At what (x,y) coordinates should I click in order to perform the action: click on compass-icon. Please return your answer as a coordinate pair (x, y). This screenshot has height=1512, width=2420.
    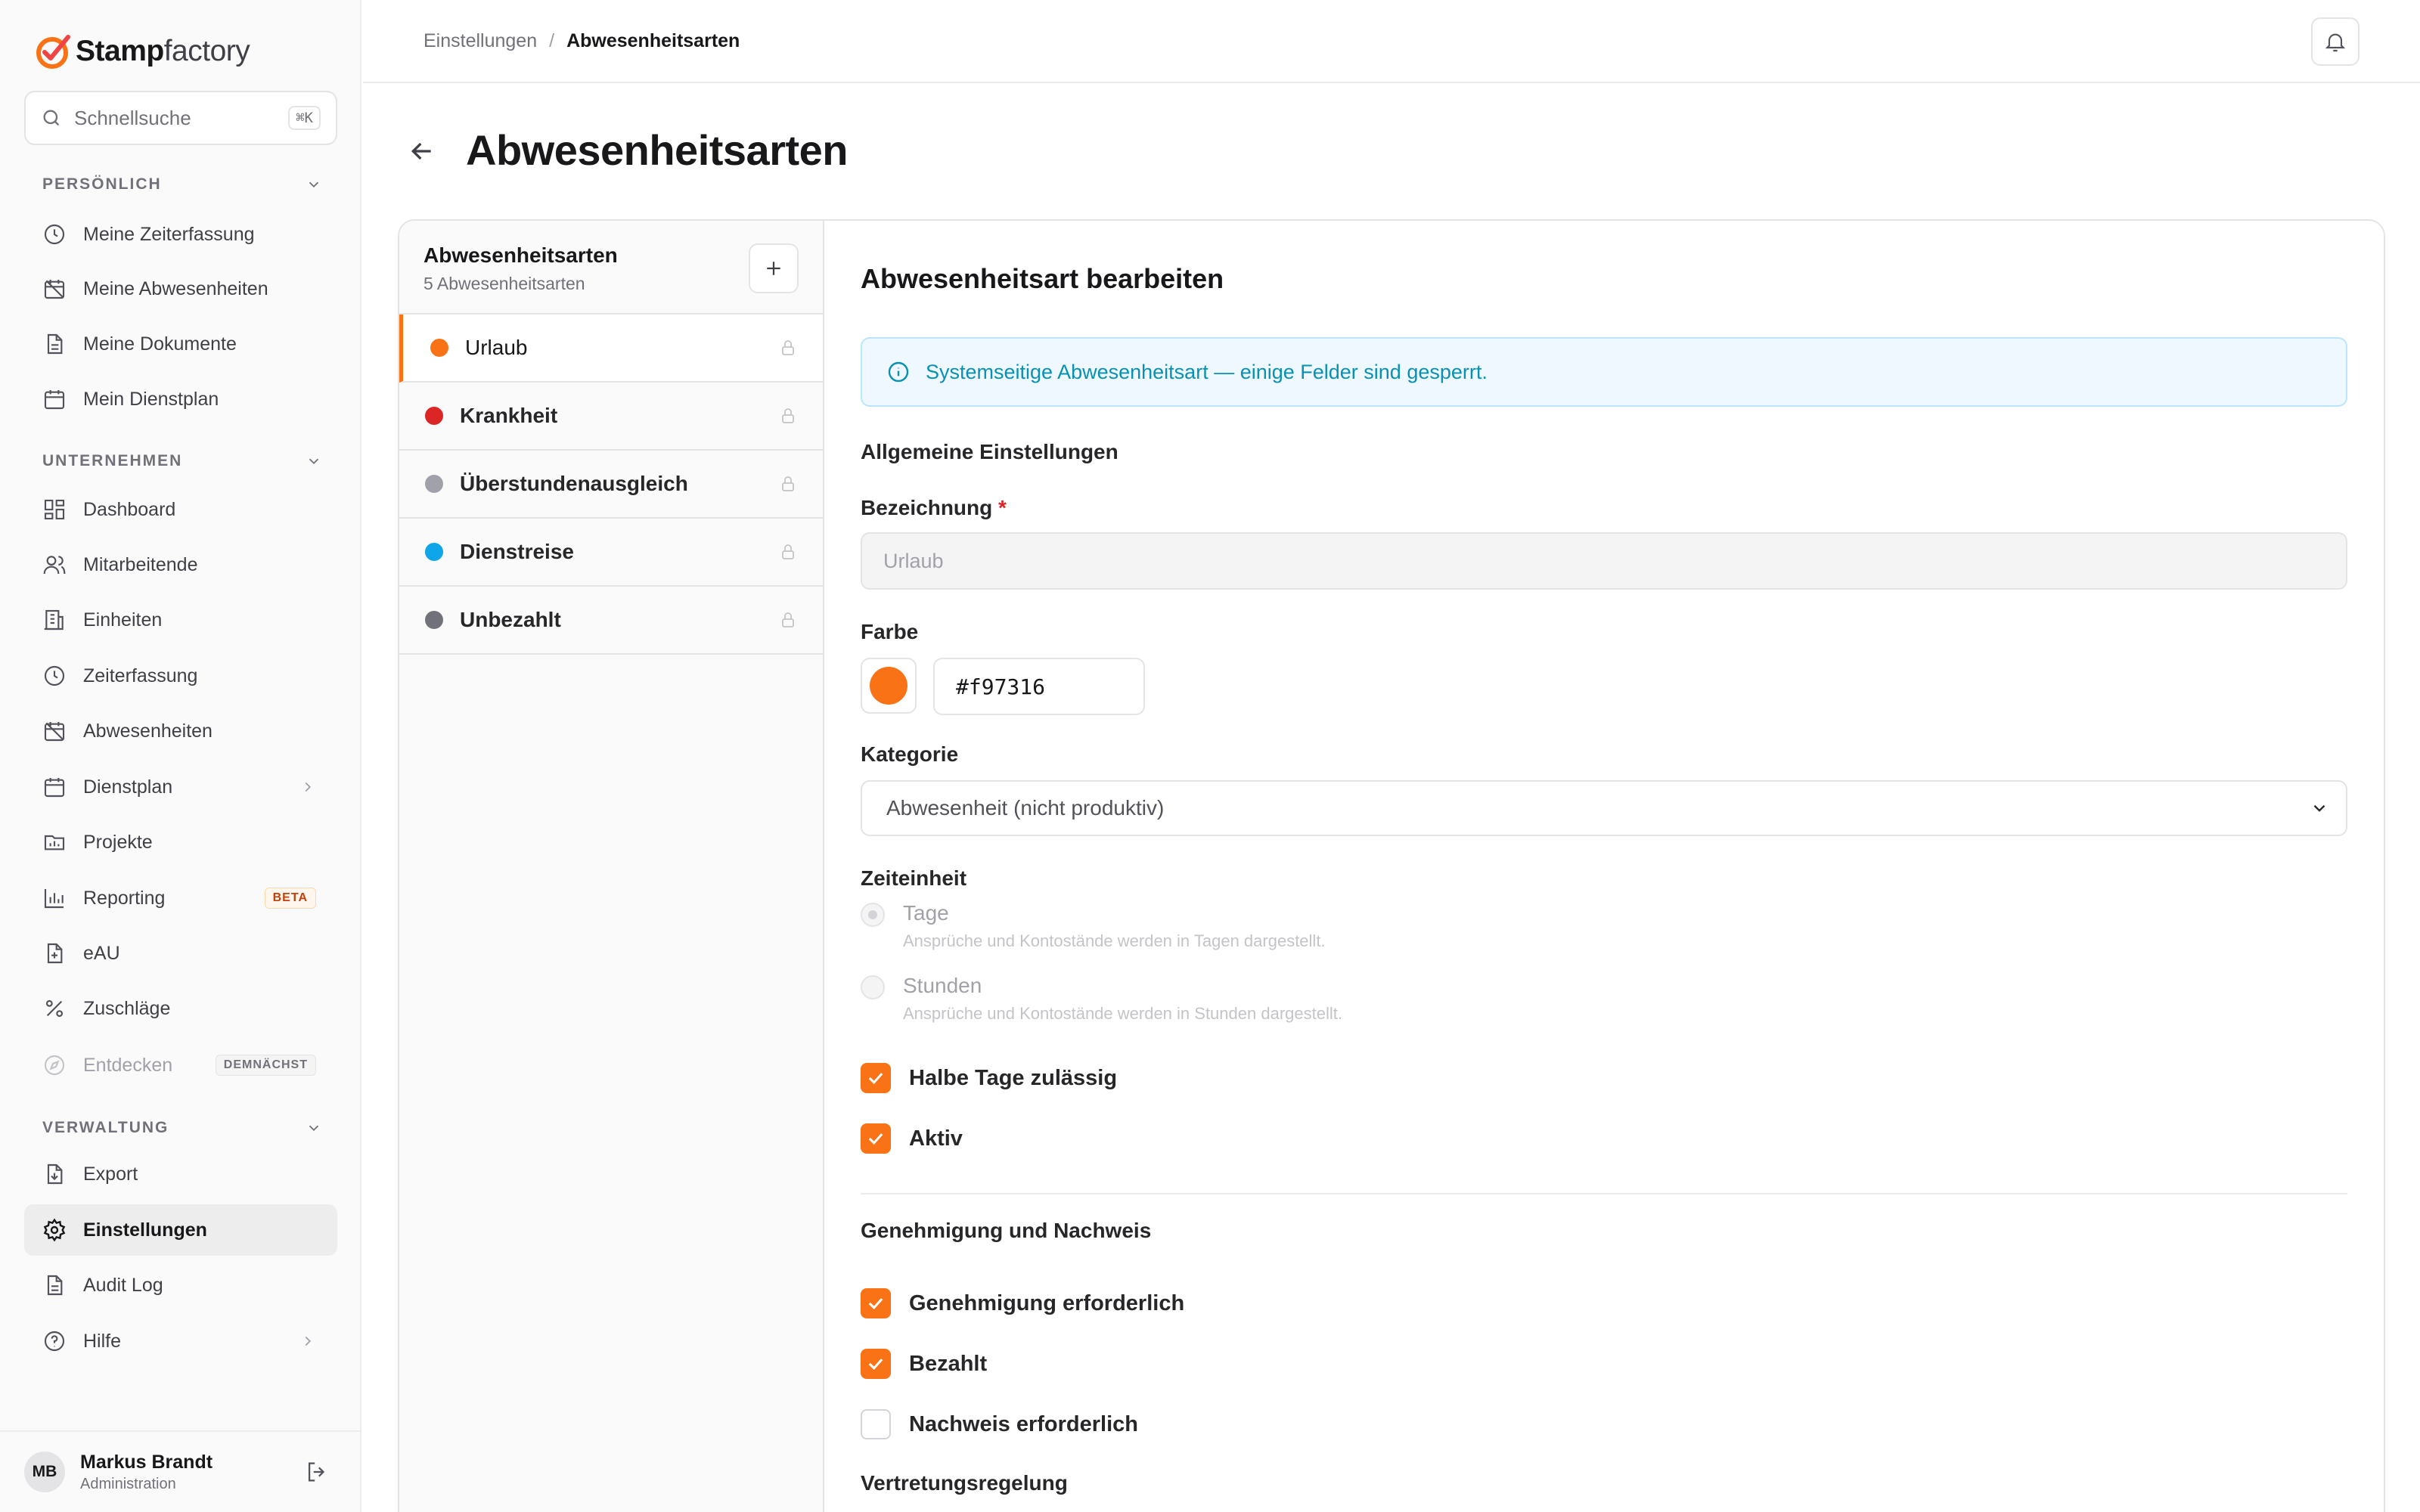
    Looking at the image, I should click on (54, 1065).